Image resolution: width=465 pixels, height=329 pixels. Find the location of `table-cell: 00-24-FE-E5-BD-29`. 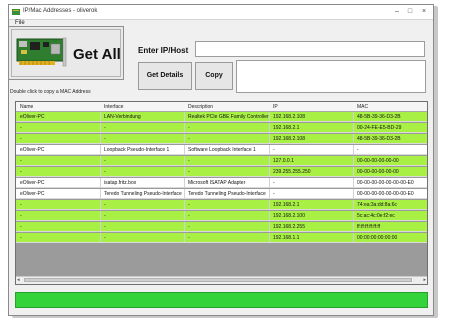

table-cell: 00-24-FE-E5-BD-29 is located at coordinates (379, 128).